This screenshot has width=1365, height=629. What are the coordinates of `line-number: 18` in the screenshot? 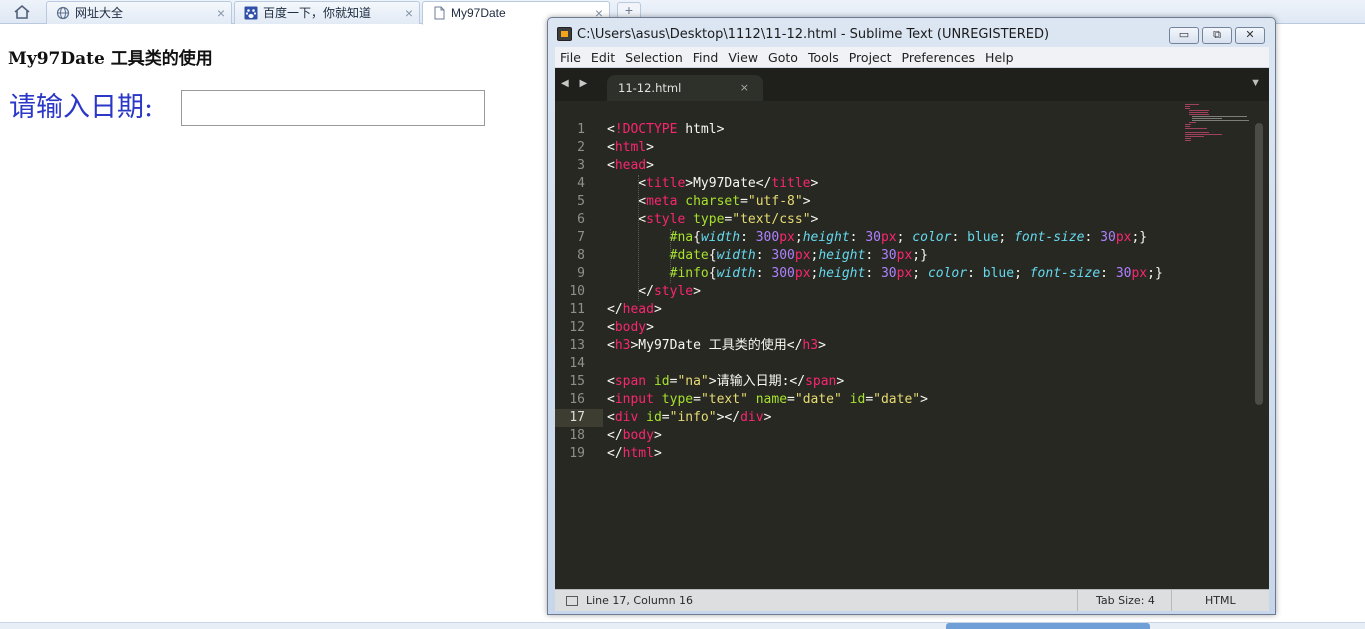 It's located at (577, 435).